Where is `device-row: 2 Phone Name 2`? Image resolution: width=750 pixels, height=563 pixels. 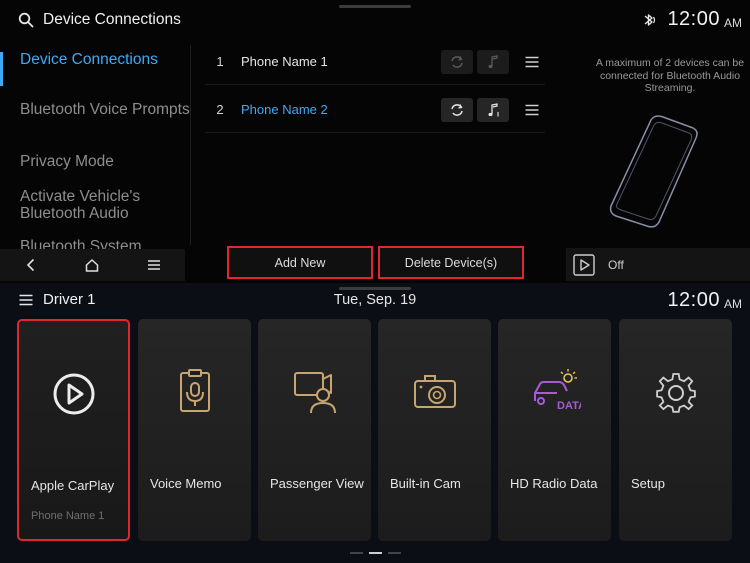 device-row: 2 Phone Name 2 is located at coordinates (375, 110).